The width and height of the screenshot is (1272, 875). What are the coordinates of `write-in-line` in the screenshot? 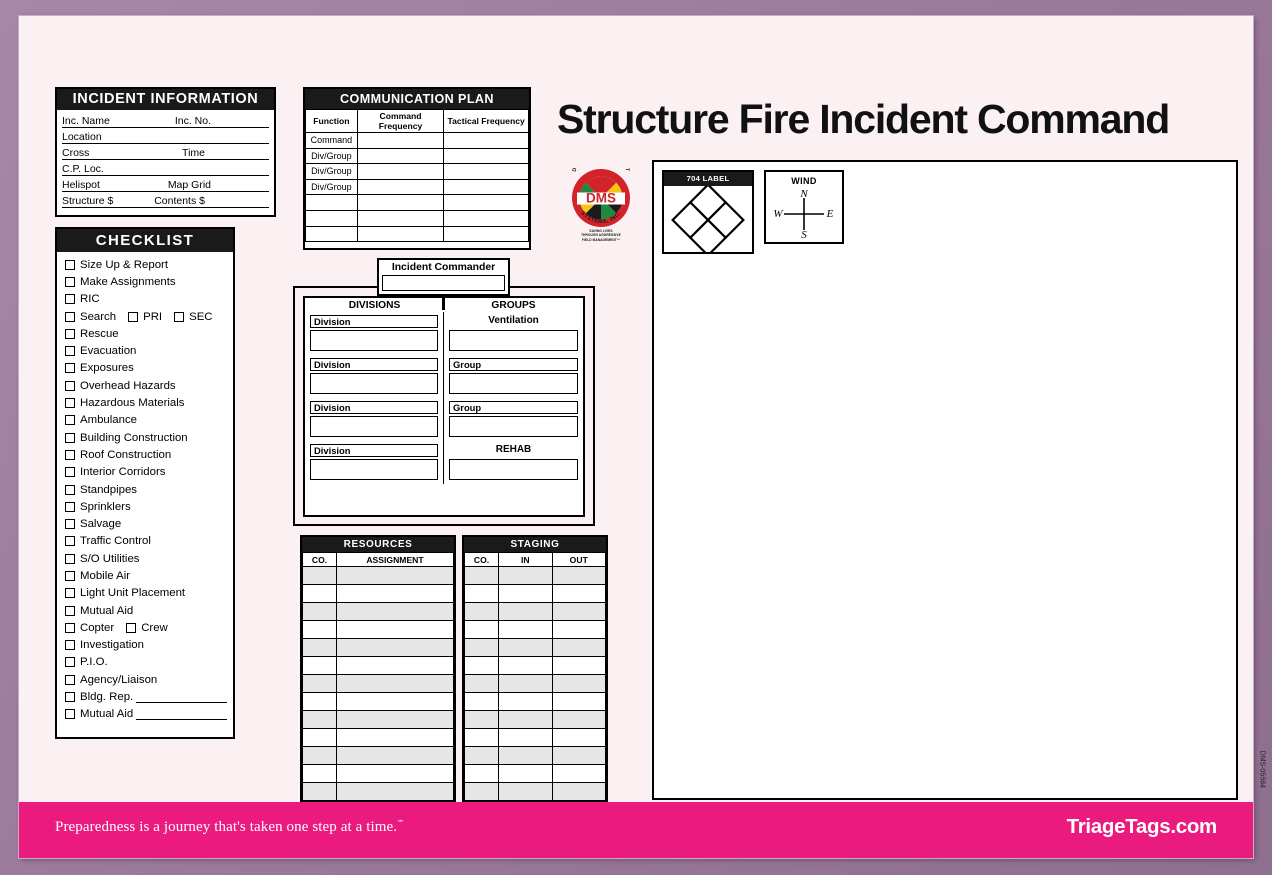 It's located at (181, 714).